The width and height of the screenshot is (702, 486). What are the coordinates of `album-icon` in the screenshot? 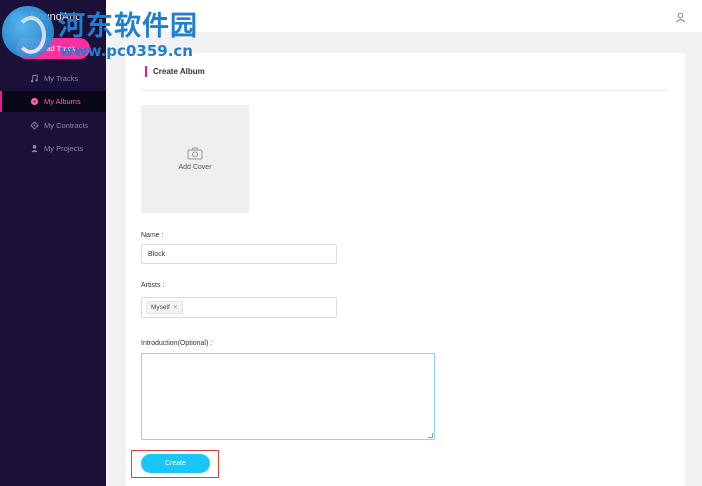 It's located at (34, 101).